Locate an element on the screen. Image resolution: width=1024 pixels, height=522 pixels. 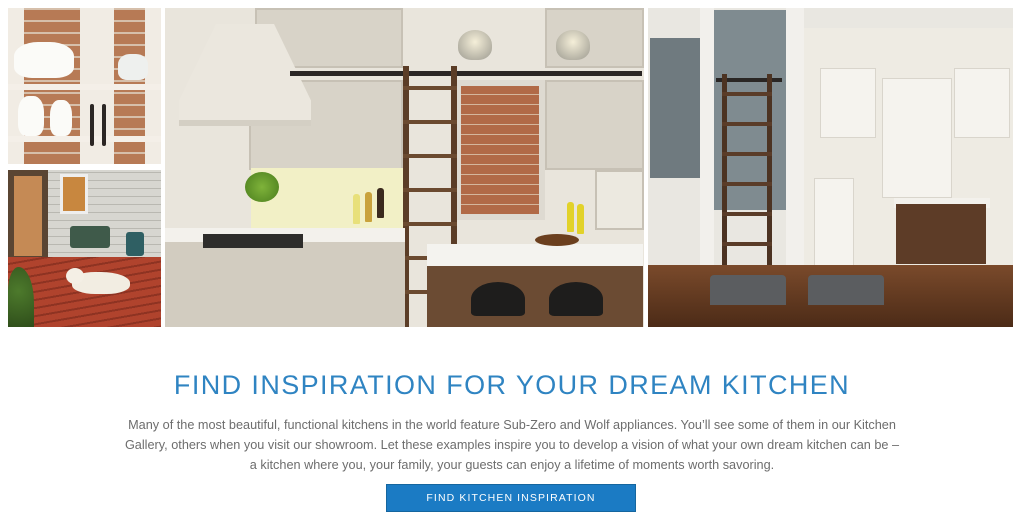
find-kitchen-inspiration-button: FIND KITCHEN INSPIRATION is located at coordinates (511, 498).